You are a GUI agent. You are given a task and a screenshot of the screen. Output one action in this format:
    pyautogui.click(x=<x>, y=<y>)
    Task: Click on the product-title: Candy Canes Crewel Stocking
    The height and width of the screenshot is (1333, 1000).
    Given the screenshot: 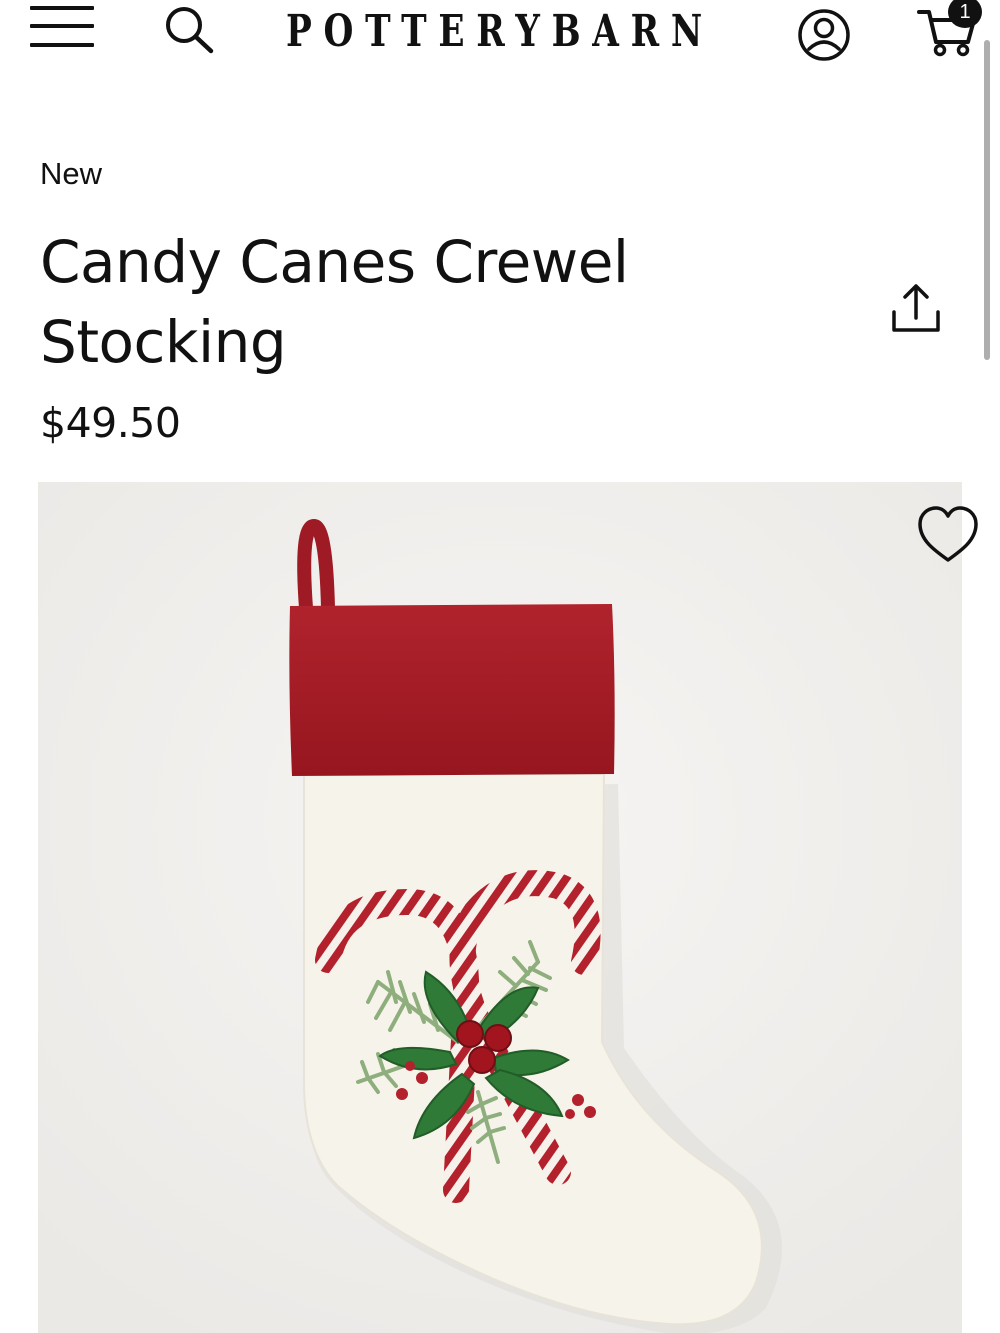 What is the action you would take?
    pyautogui.click(x=334, y=302)
    